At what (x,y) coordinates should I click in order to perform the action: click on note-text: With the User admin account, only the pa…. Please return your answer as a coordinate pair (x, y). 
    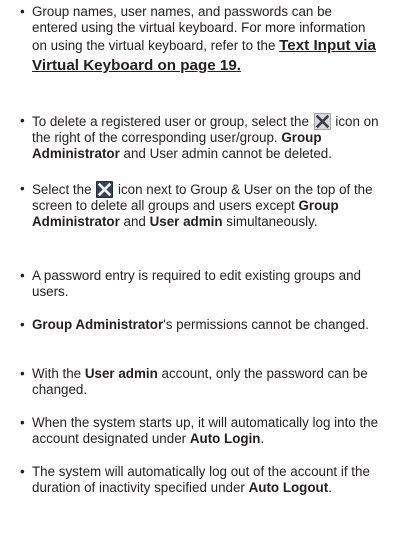
    Looking at the image, I should click on (210, 382).